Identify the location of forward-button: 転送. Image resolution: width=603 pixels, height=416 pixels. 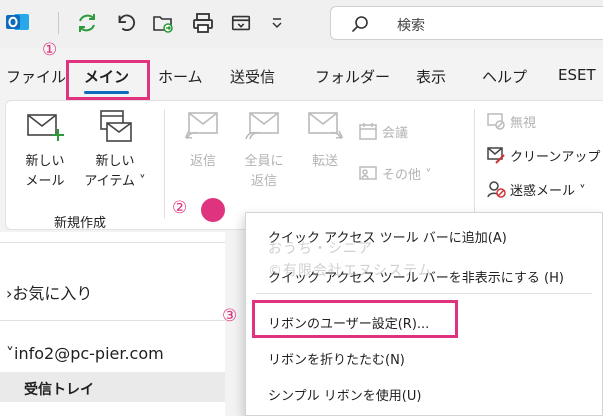
(325, 140).